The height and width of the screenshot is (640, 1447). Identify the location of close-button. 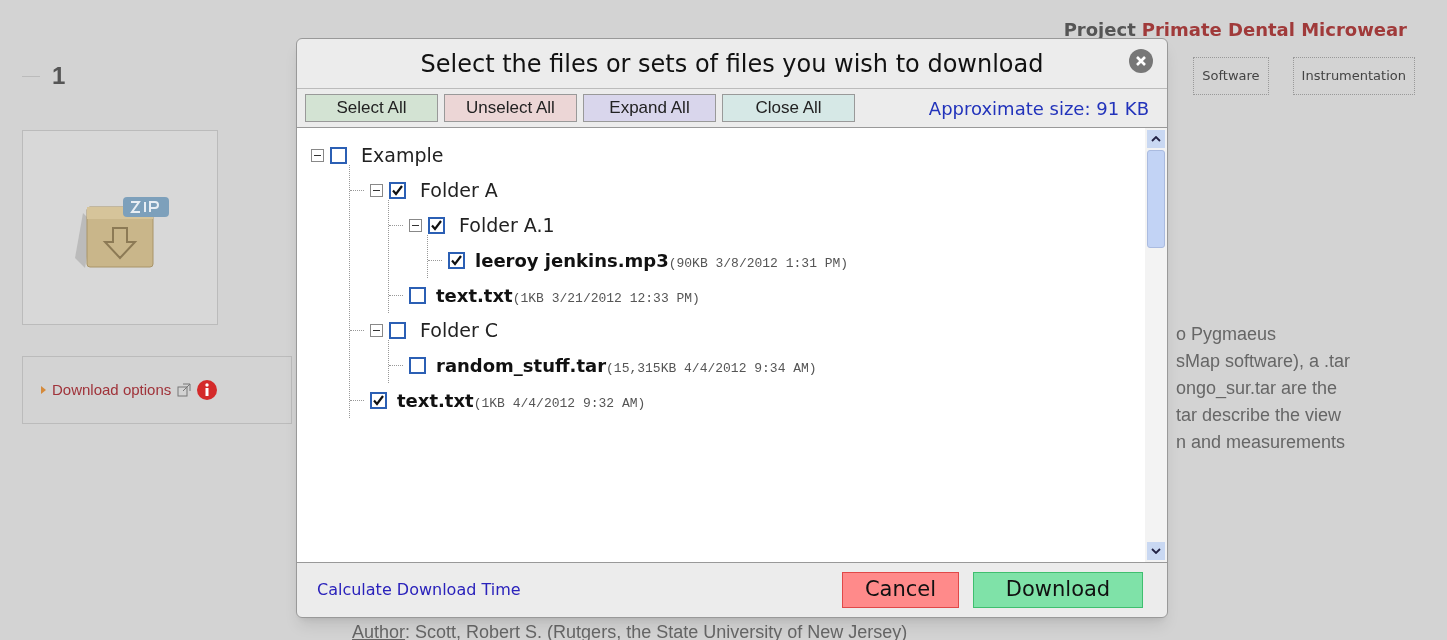
(1141, 61).